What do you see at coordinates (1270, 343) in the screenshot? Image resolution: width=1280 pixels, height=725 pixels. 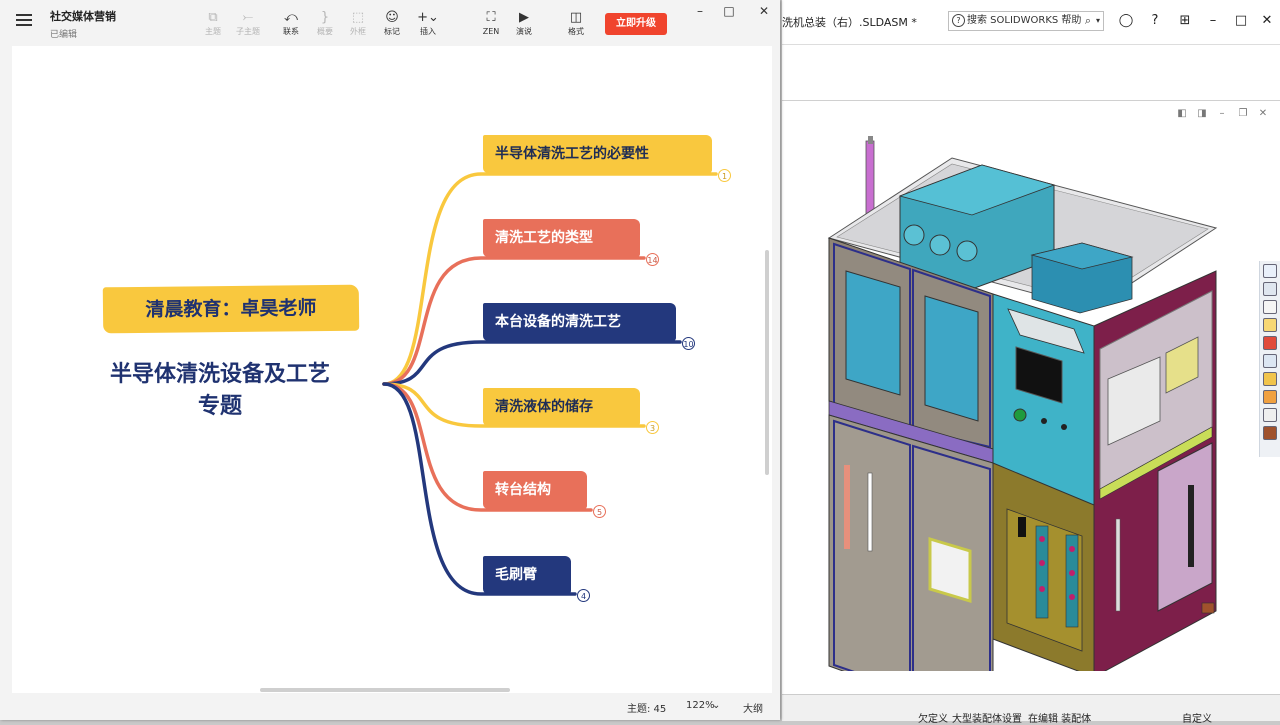 I see `appearances-icon` at bounding box center [1270, 343].